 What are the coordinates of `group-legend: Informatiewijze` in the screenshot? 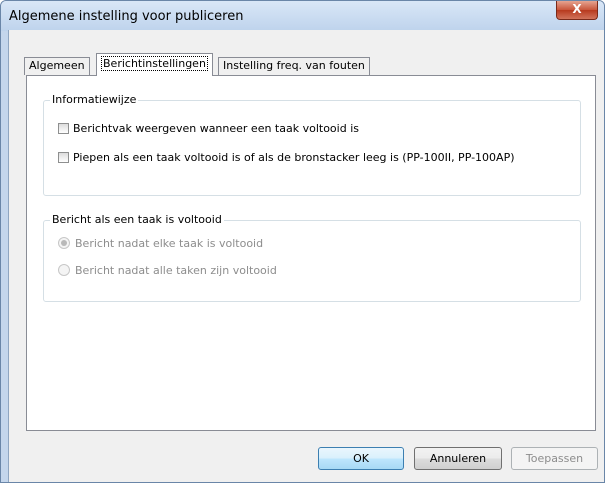 It's located at (94, 99).